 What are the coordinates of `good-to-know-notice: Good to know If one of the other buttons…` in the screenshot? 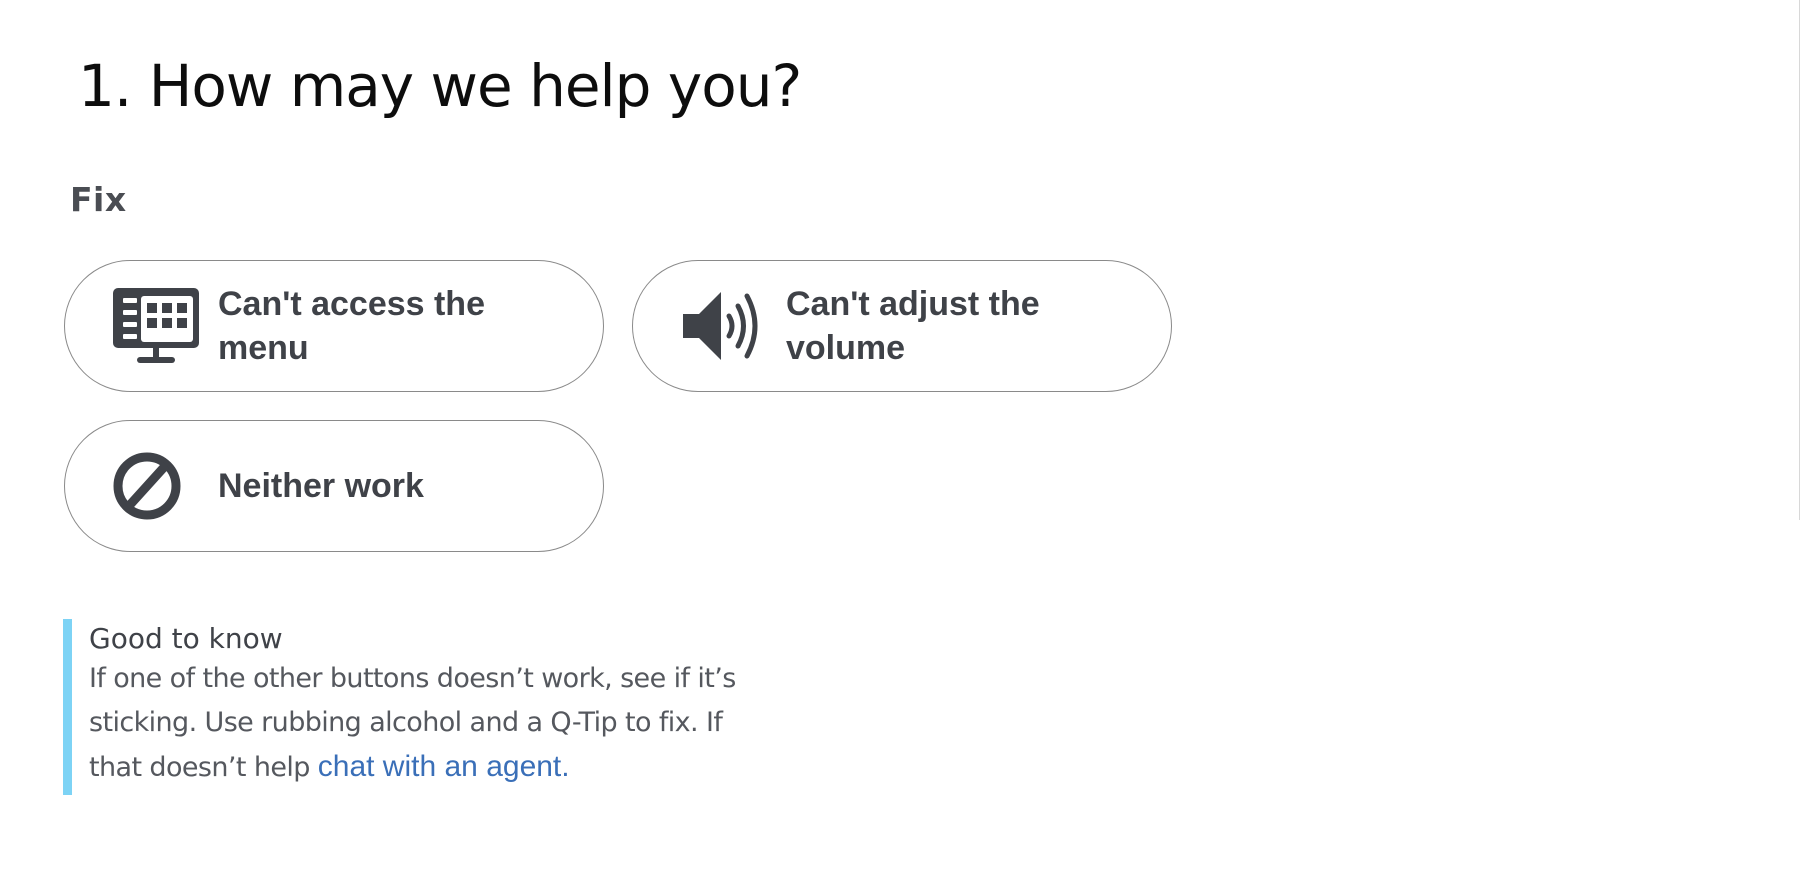 It's located at (413, 707).